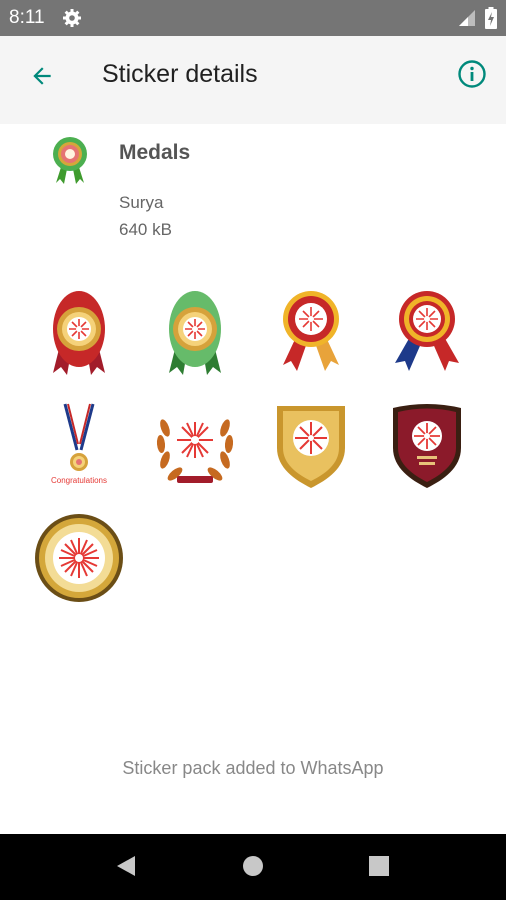 Image resolution: width=506 pixels, height=900 pixels. What do you see at coordinates (427, 446) in the screenshot?
I see `sticker-maroon-shield-badge` at bounding box center [427, 446].